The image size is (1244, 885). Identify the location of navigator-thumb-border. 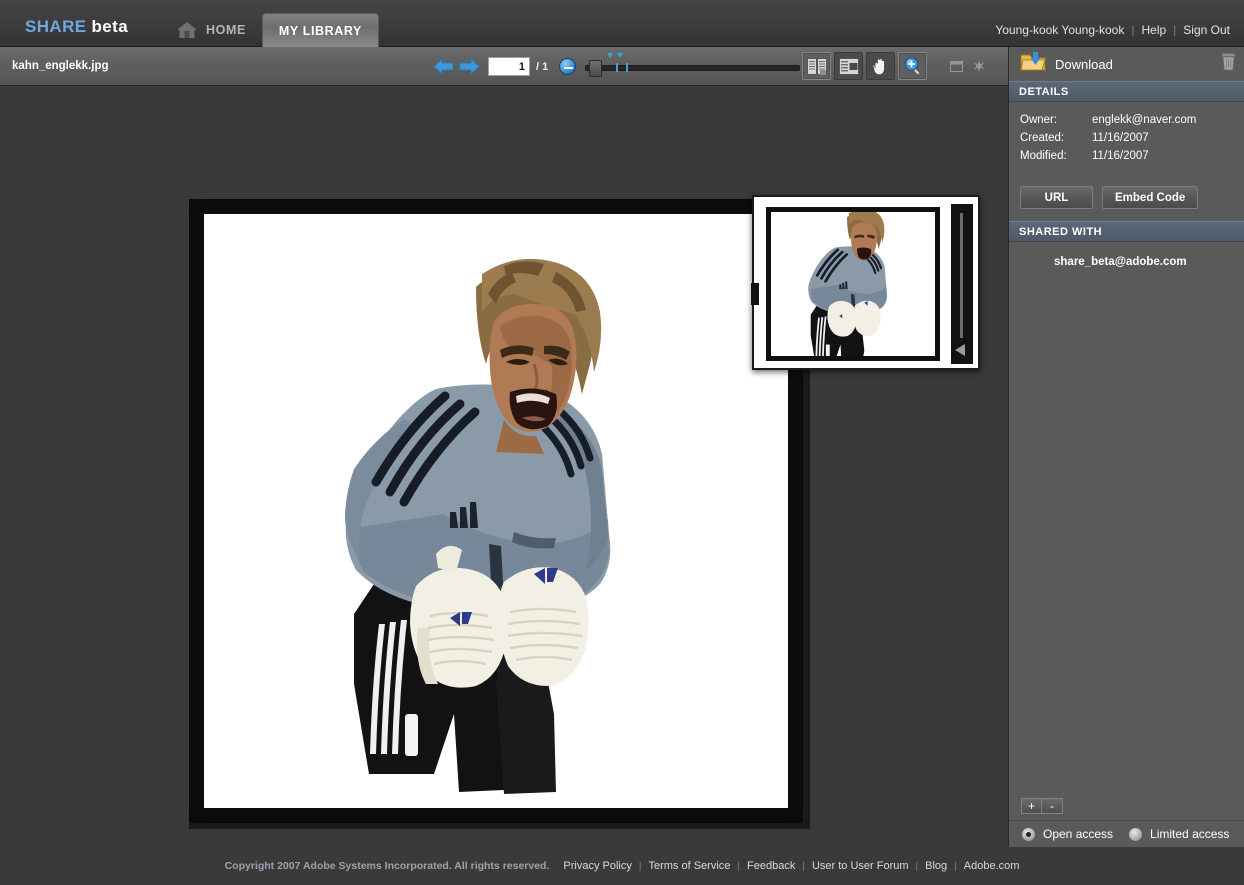
(853, 284).